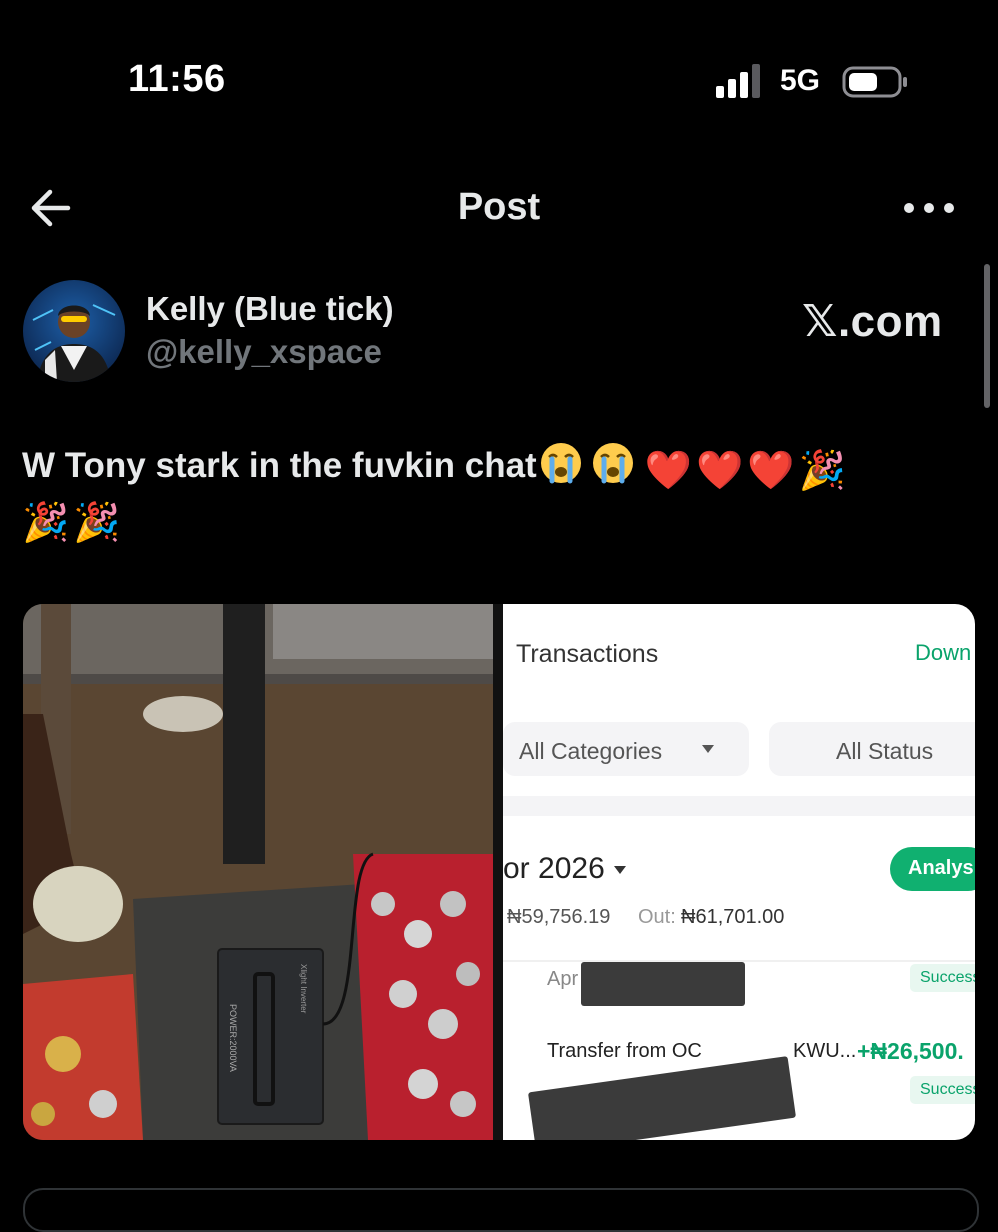  Describe the element at coordinates (591, 751) in the screenshot. I see `category-filter-label: All Categories` at that location.